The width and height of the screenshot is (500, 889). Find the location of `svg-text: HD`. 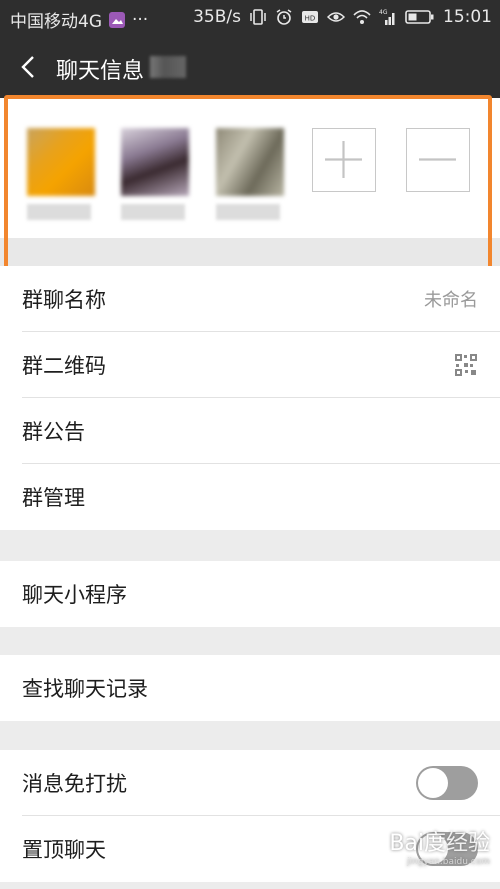

svg-text: HD is located at coordinates (310, 19).